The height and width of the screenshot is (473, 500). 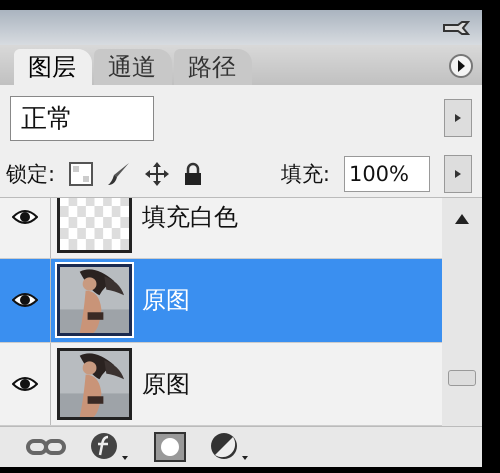 What do you see at coordinates (53, 67) in the screenshot?
I see `panel-tab: 图层` at bounding box center [53, 67].